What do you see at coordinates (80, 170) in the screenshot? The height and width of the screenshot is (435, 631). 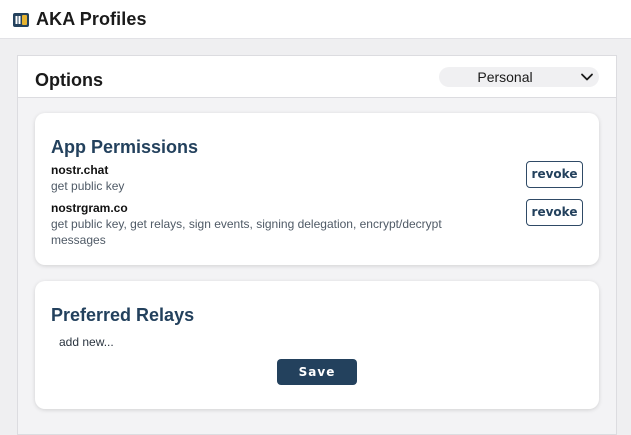 I see `permission-host: nostr.chat` at bounding box center [80, 170].